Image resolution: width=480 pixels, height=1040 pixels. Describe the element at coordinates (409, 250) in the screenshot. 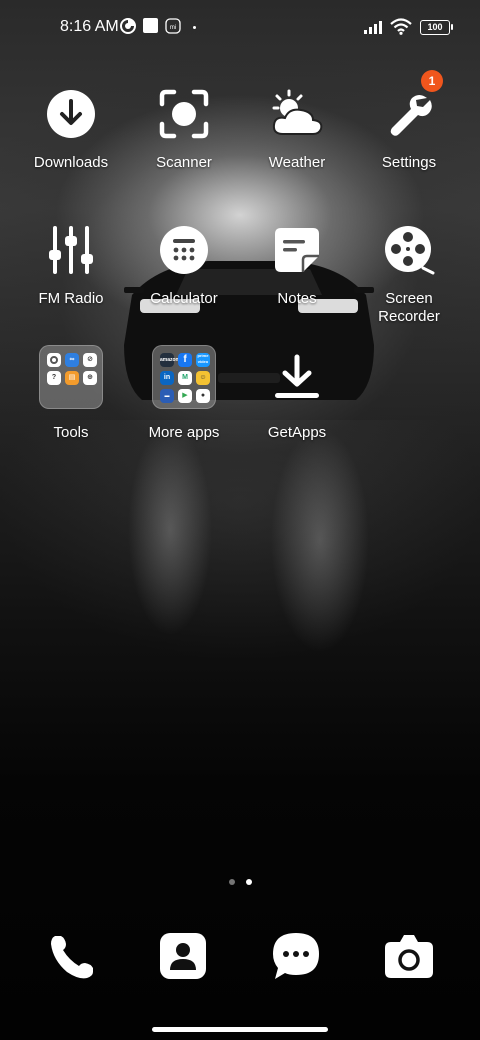

I see `film-reel-icon` at that location.